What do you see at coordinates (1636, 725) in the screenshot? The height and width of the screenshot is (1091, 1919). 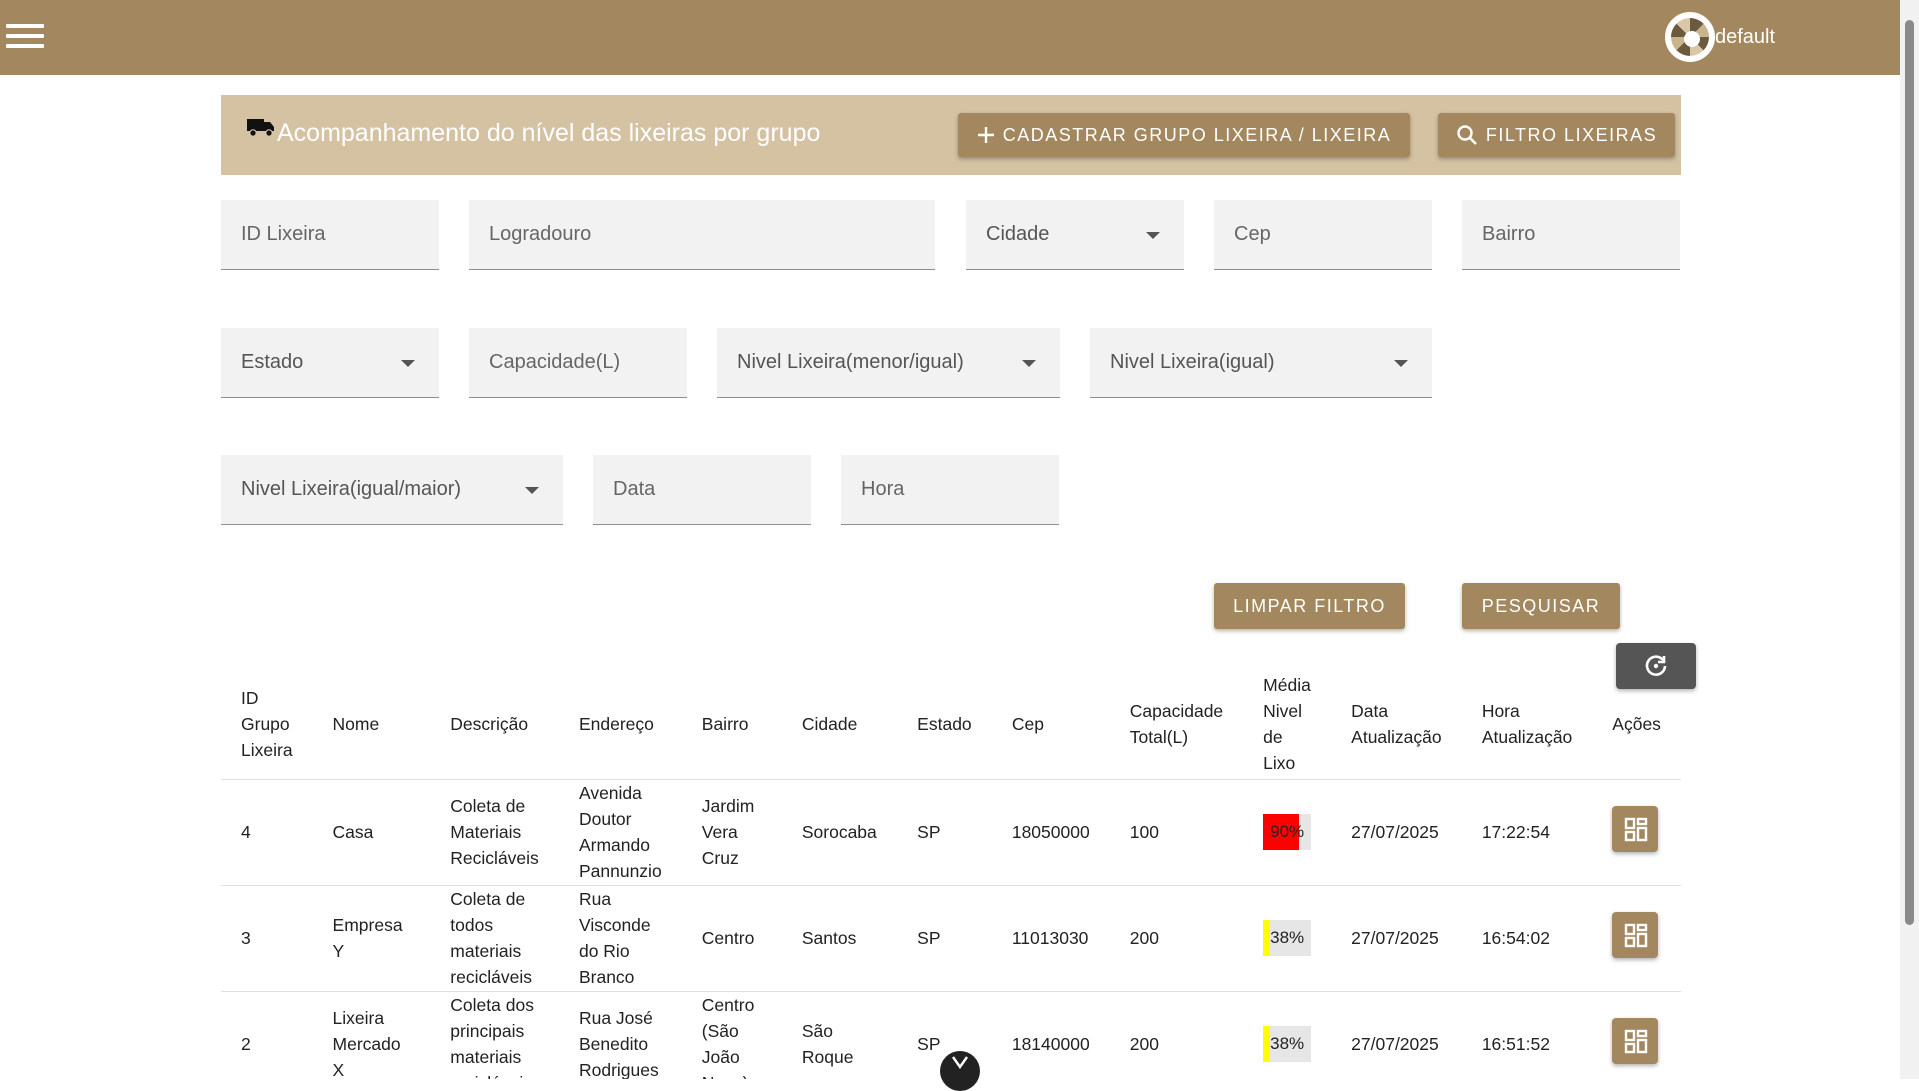 I see `col-acoes: Ações` at bounding box center [1636, 725].